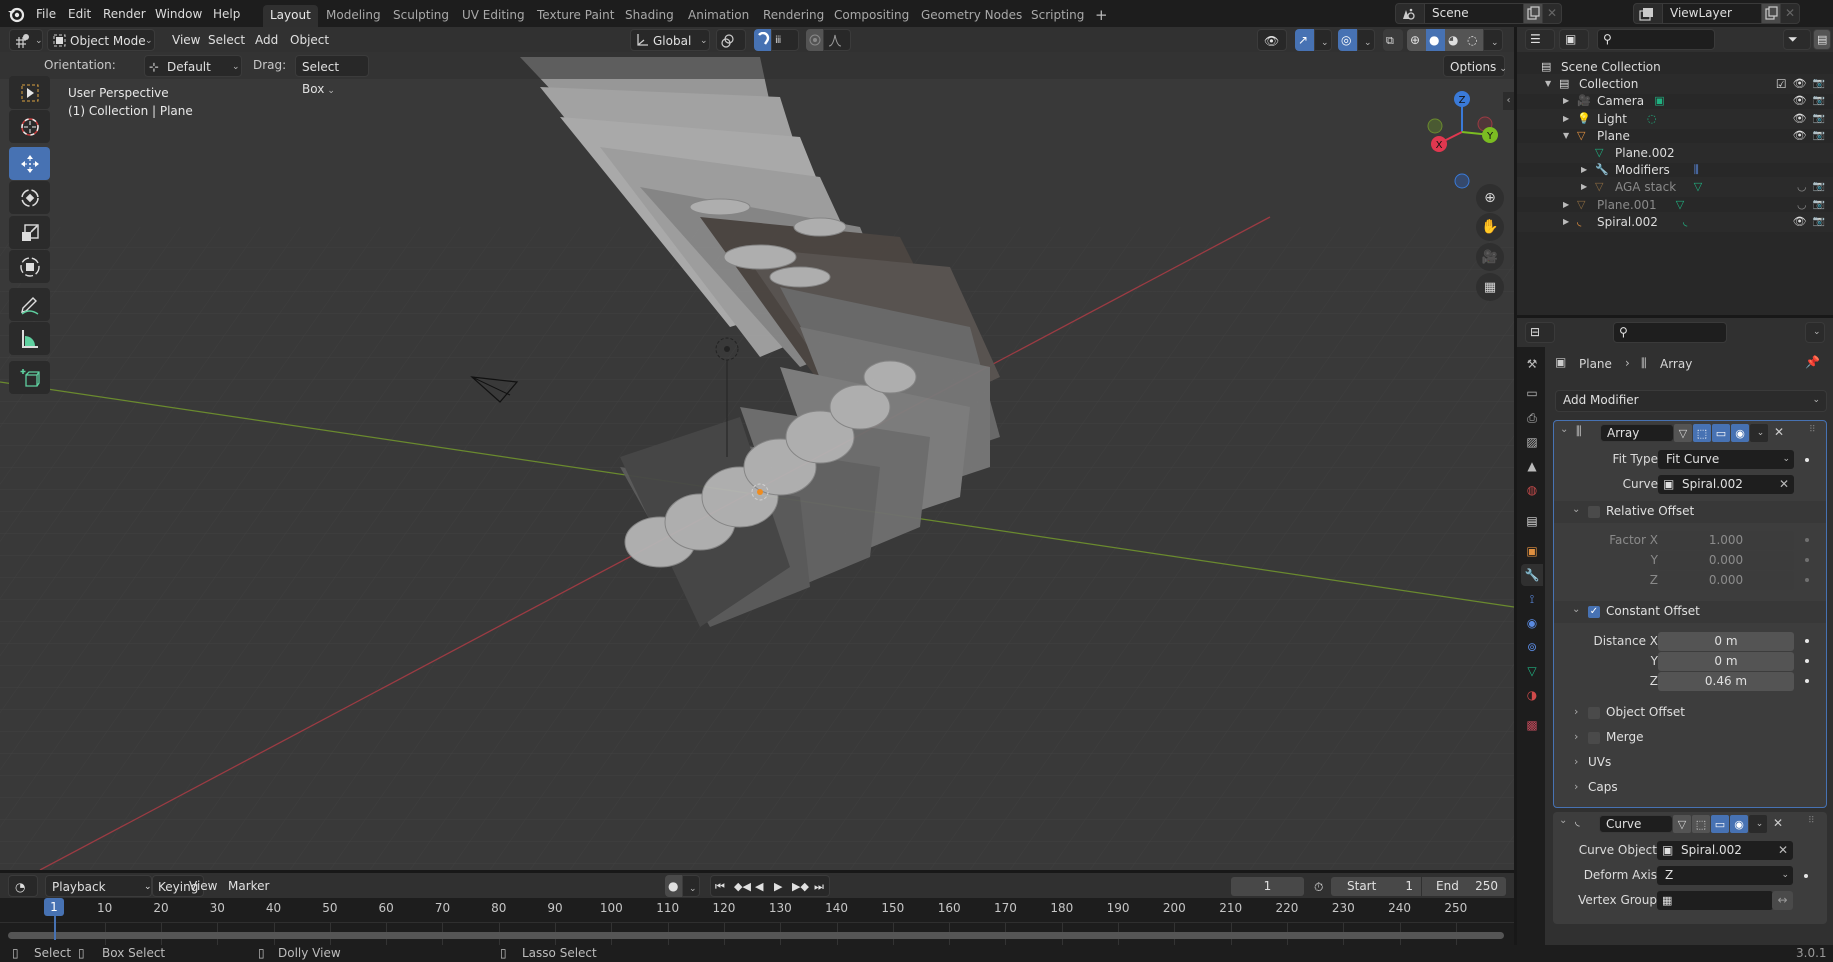  Describe the element at coordinates (1656, 39) in the screenshot. I see `outliner-search-input: ⚲` at that location.